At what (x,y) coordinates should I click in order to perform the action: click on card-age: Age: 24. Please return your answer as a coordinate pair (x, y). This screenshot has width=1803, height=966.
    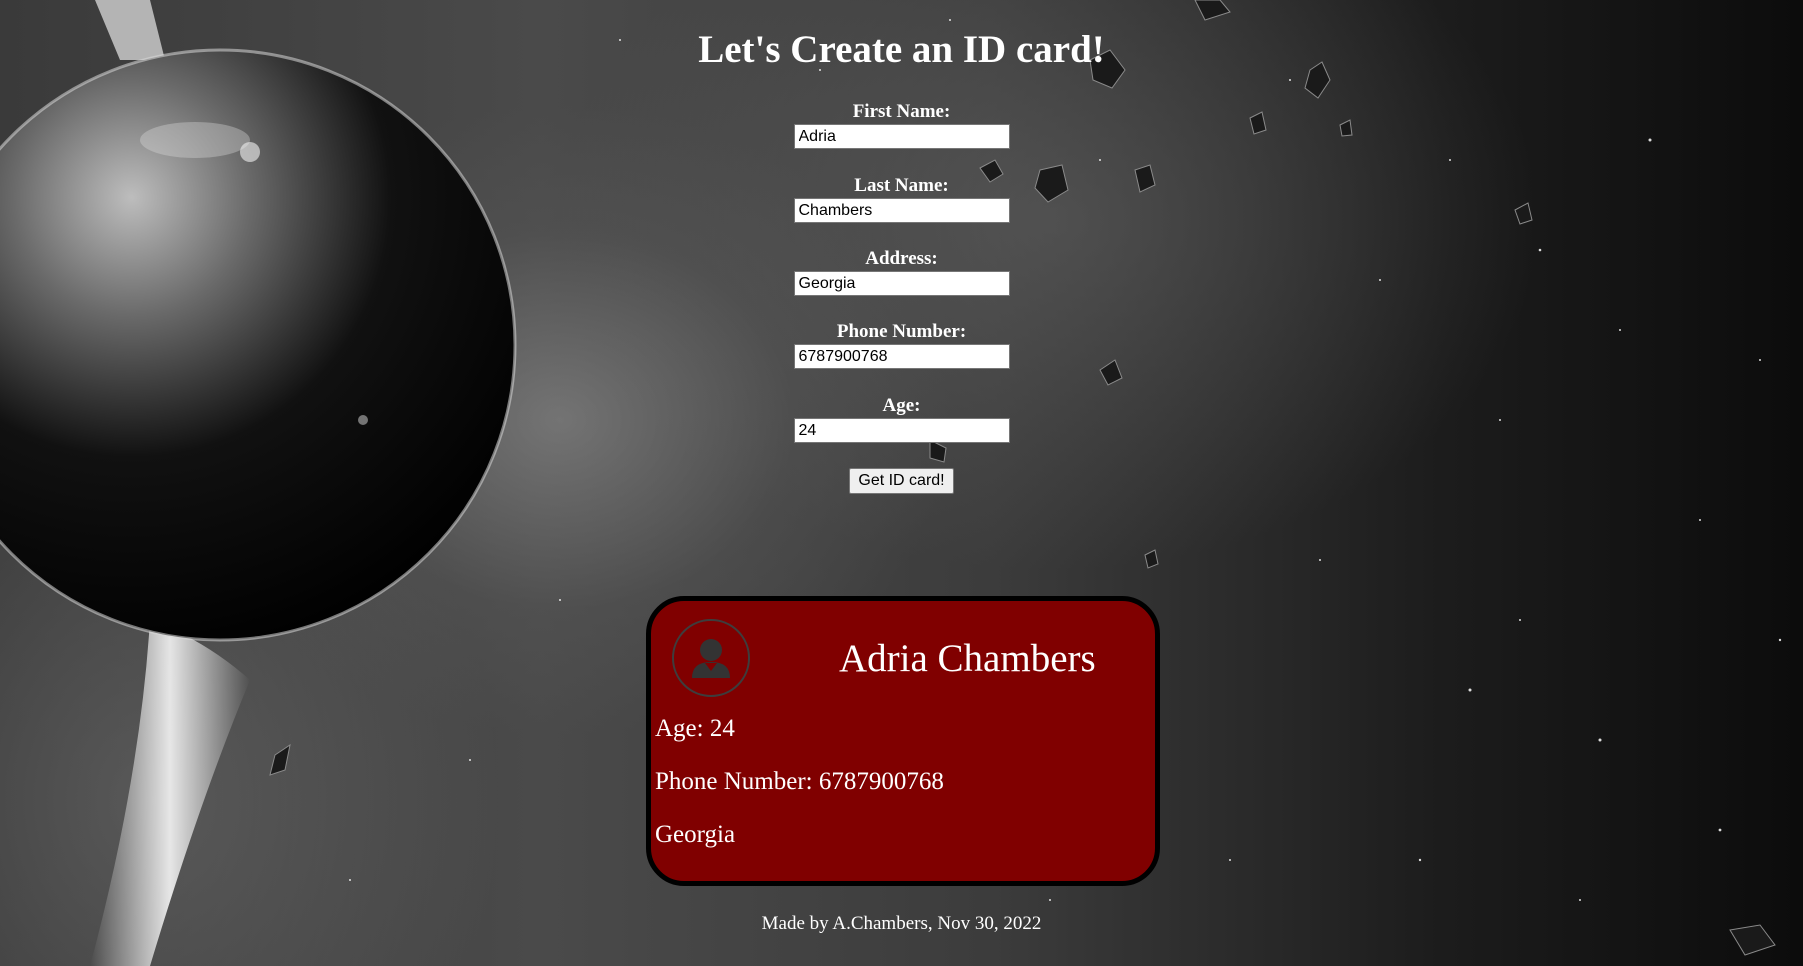
    Looking at the image, I should click on (695, 728).